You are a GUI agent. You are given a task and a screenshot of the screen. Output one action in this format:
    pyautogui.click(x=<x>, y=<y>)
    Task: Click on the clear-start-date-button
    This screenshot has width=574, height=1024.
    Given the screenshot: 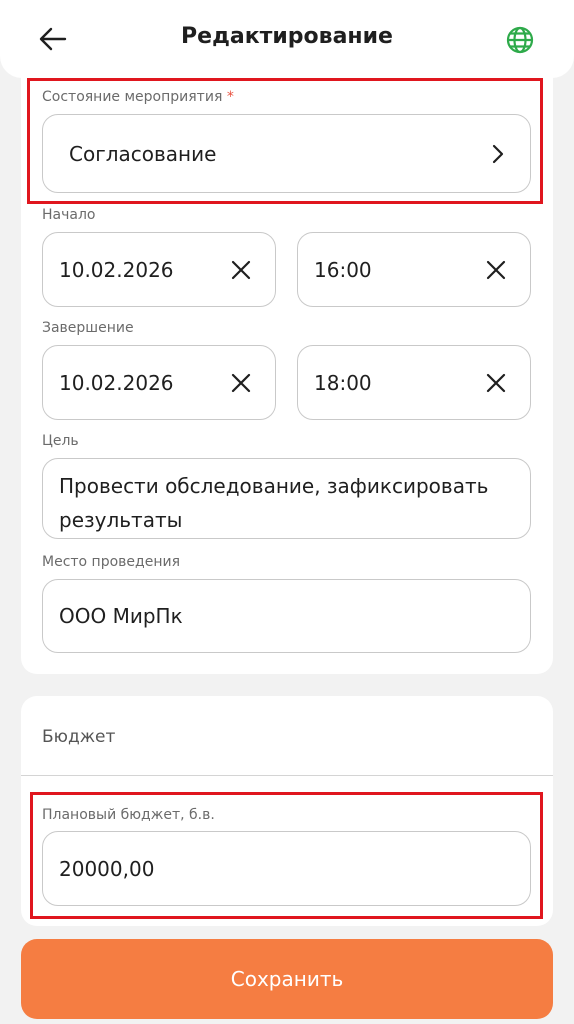 What is the action you would take?
    pyautogui.click(x=241, y=270)
    